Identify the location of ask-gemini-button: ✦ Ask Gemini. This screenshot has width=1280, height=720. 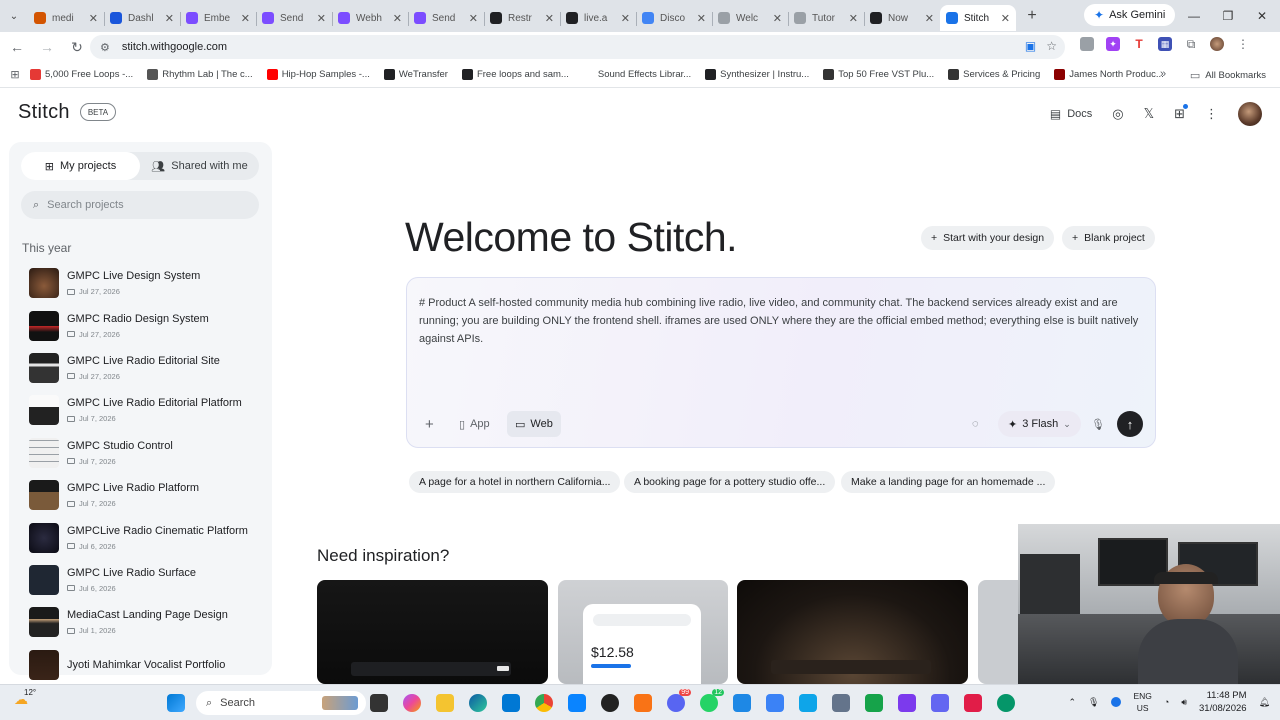
(1130, 15).